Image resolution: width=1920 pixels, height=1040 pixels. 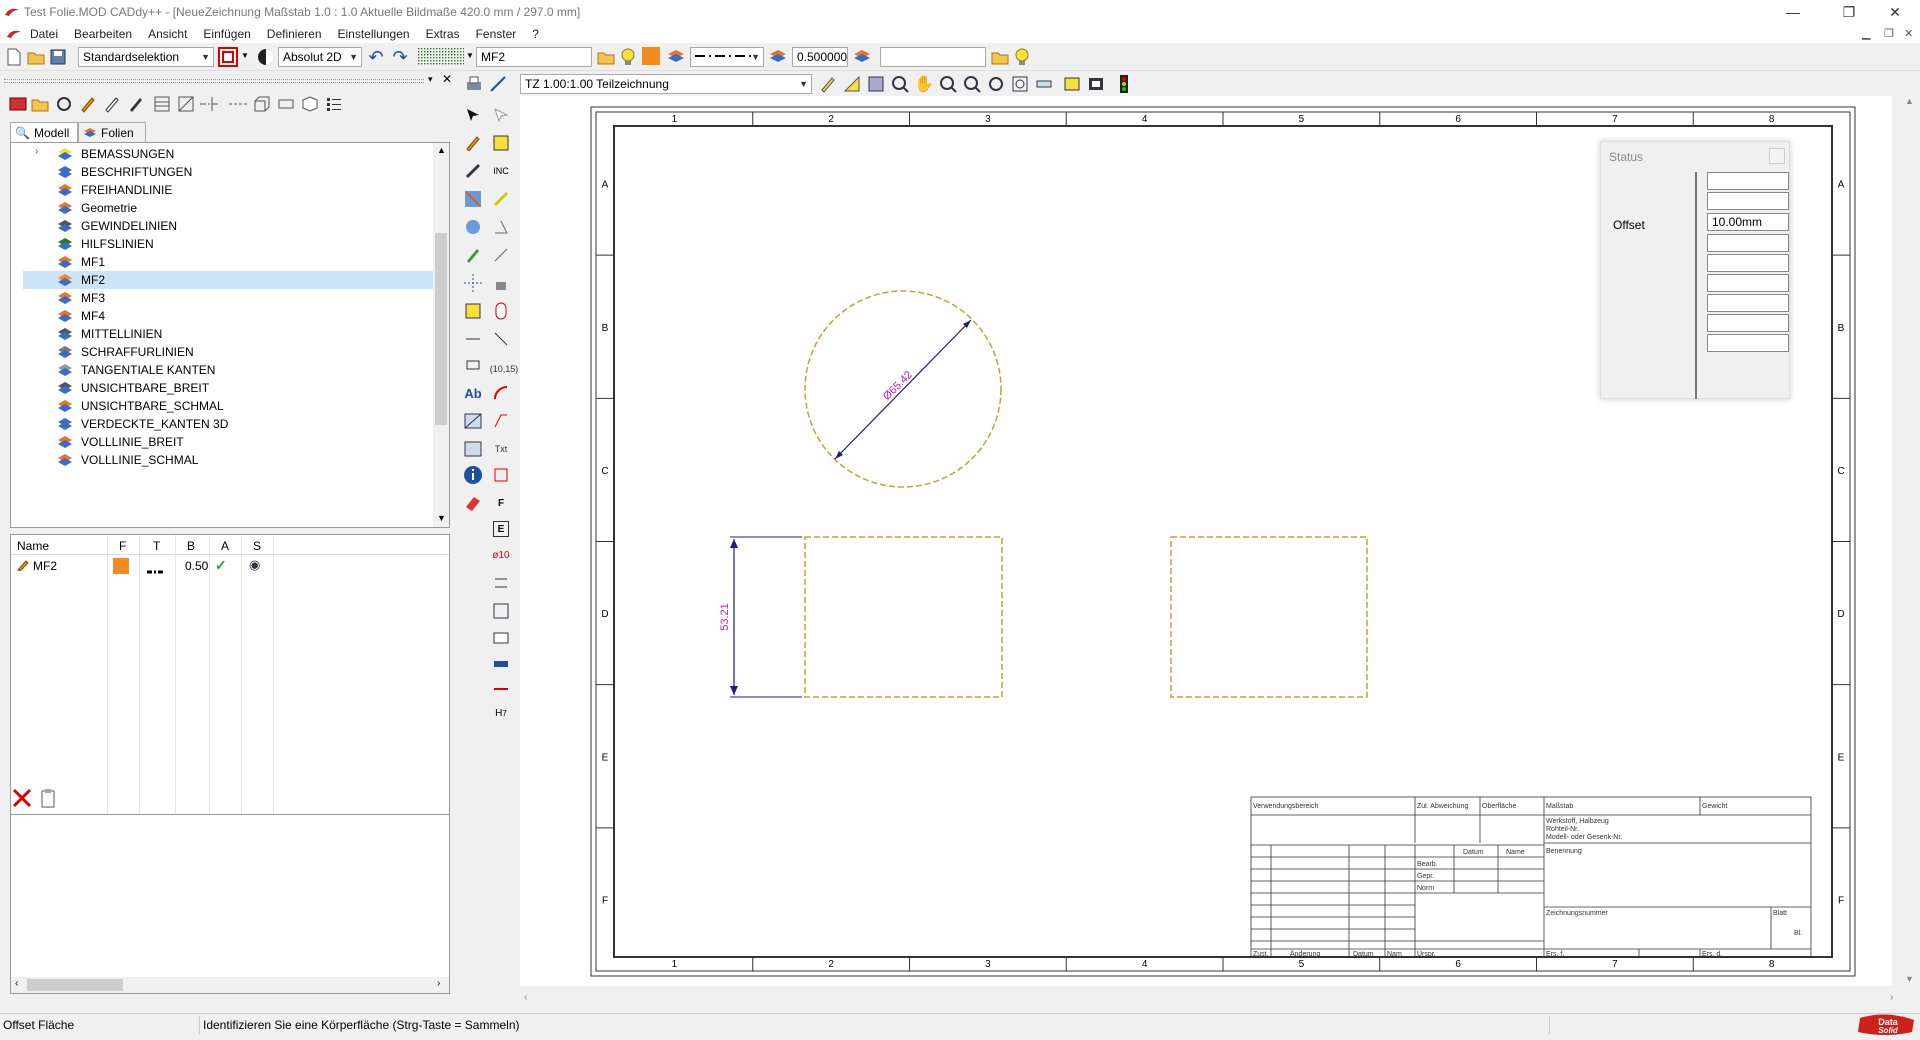 What do you see at coordinates (1777, 156) in the screenshot?
I see `status-dialog-close-button` at bounding box center [1777, 156].